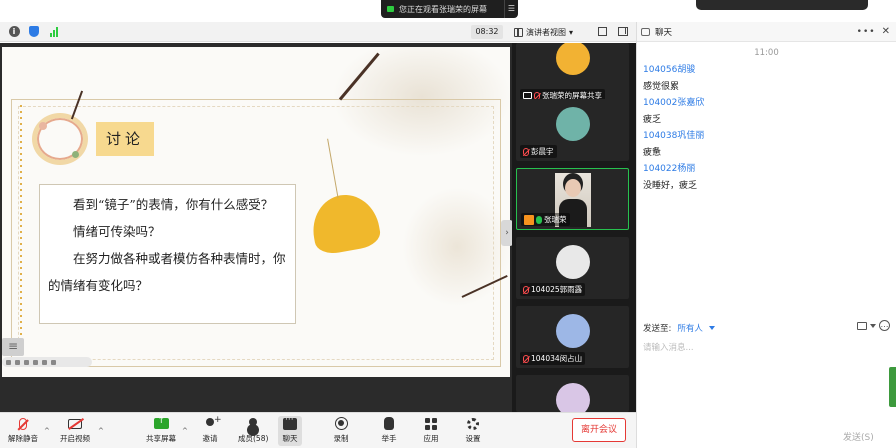  Describe the element at coordinates (341, 438) in the screenshot. I see `record-label: 录制` at that location.